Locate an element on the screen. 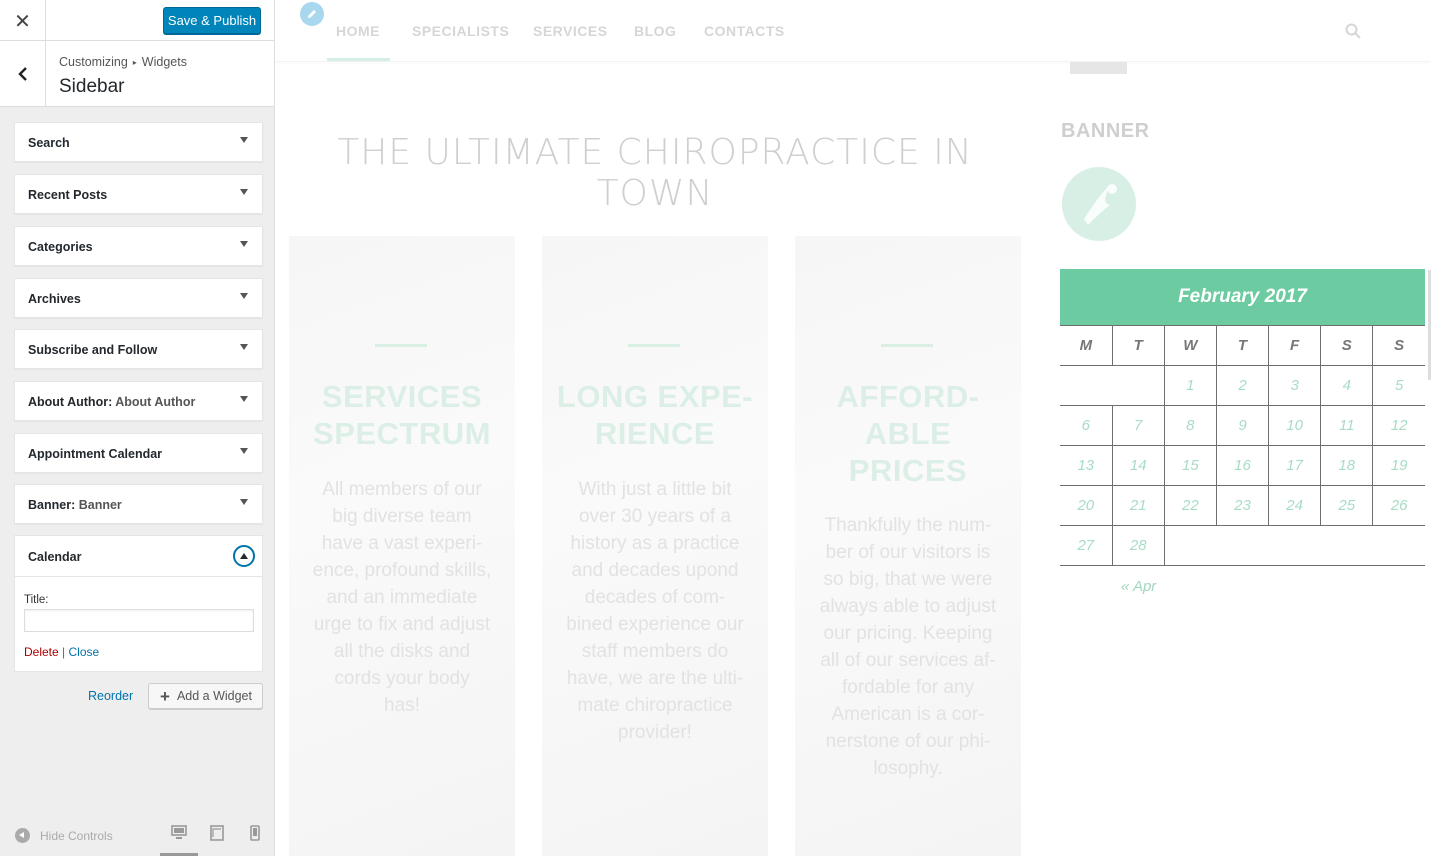 The height and width of the screenshot is (856, 1431). banner-logo is located at coordinates (1099, 204).